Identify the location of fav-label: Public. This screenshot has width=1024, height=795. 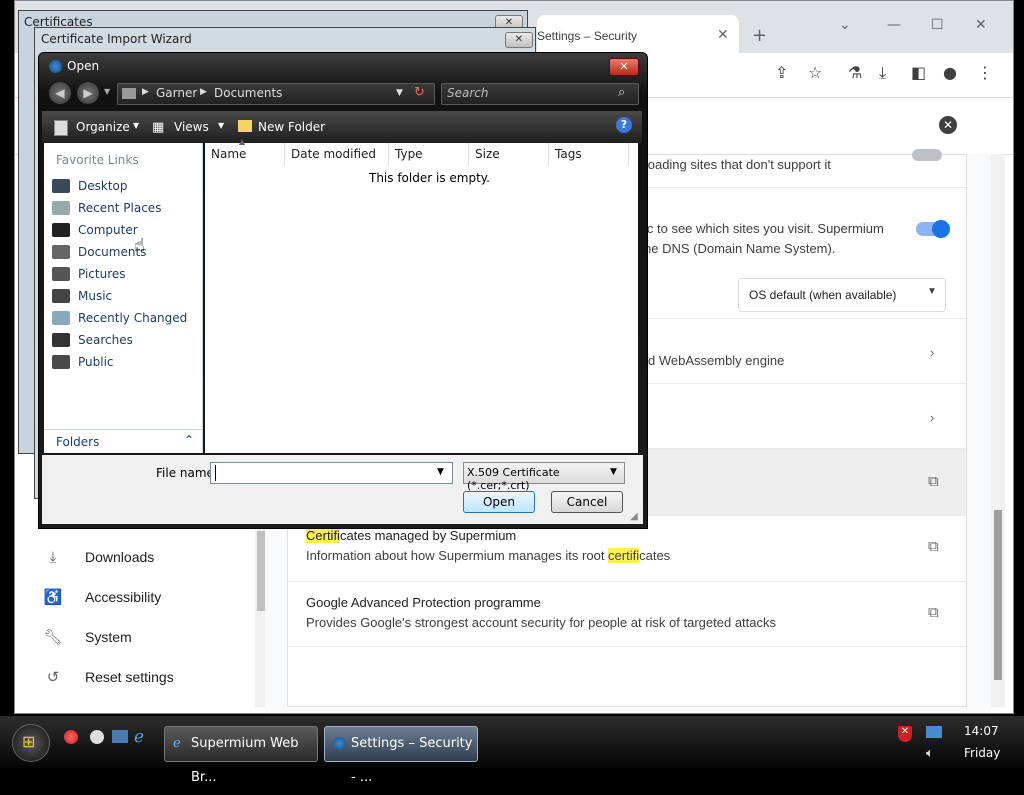
(96, 362).